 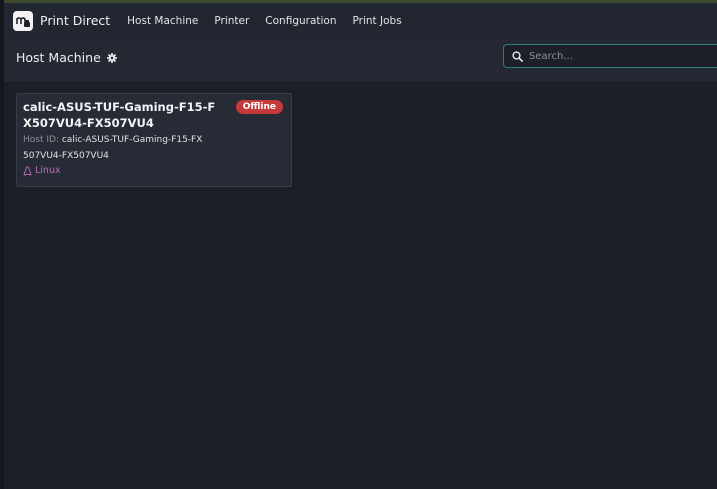 What do you see at coordinates (300, 21) in the screenshot?
I see `nav-item-configuration: Configuration` at bounding box center [300, 21].